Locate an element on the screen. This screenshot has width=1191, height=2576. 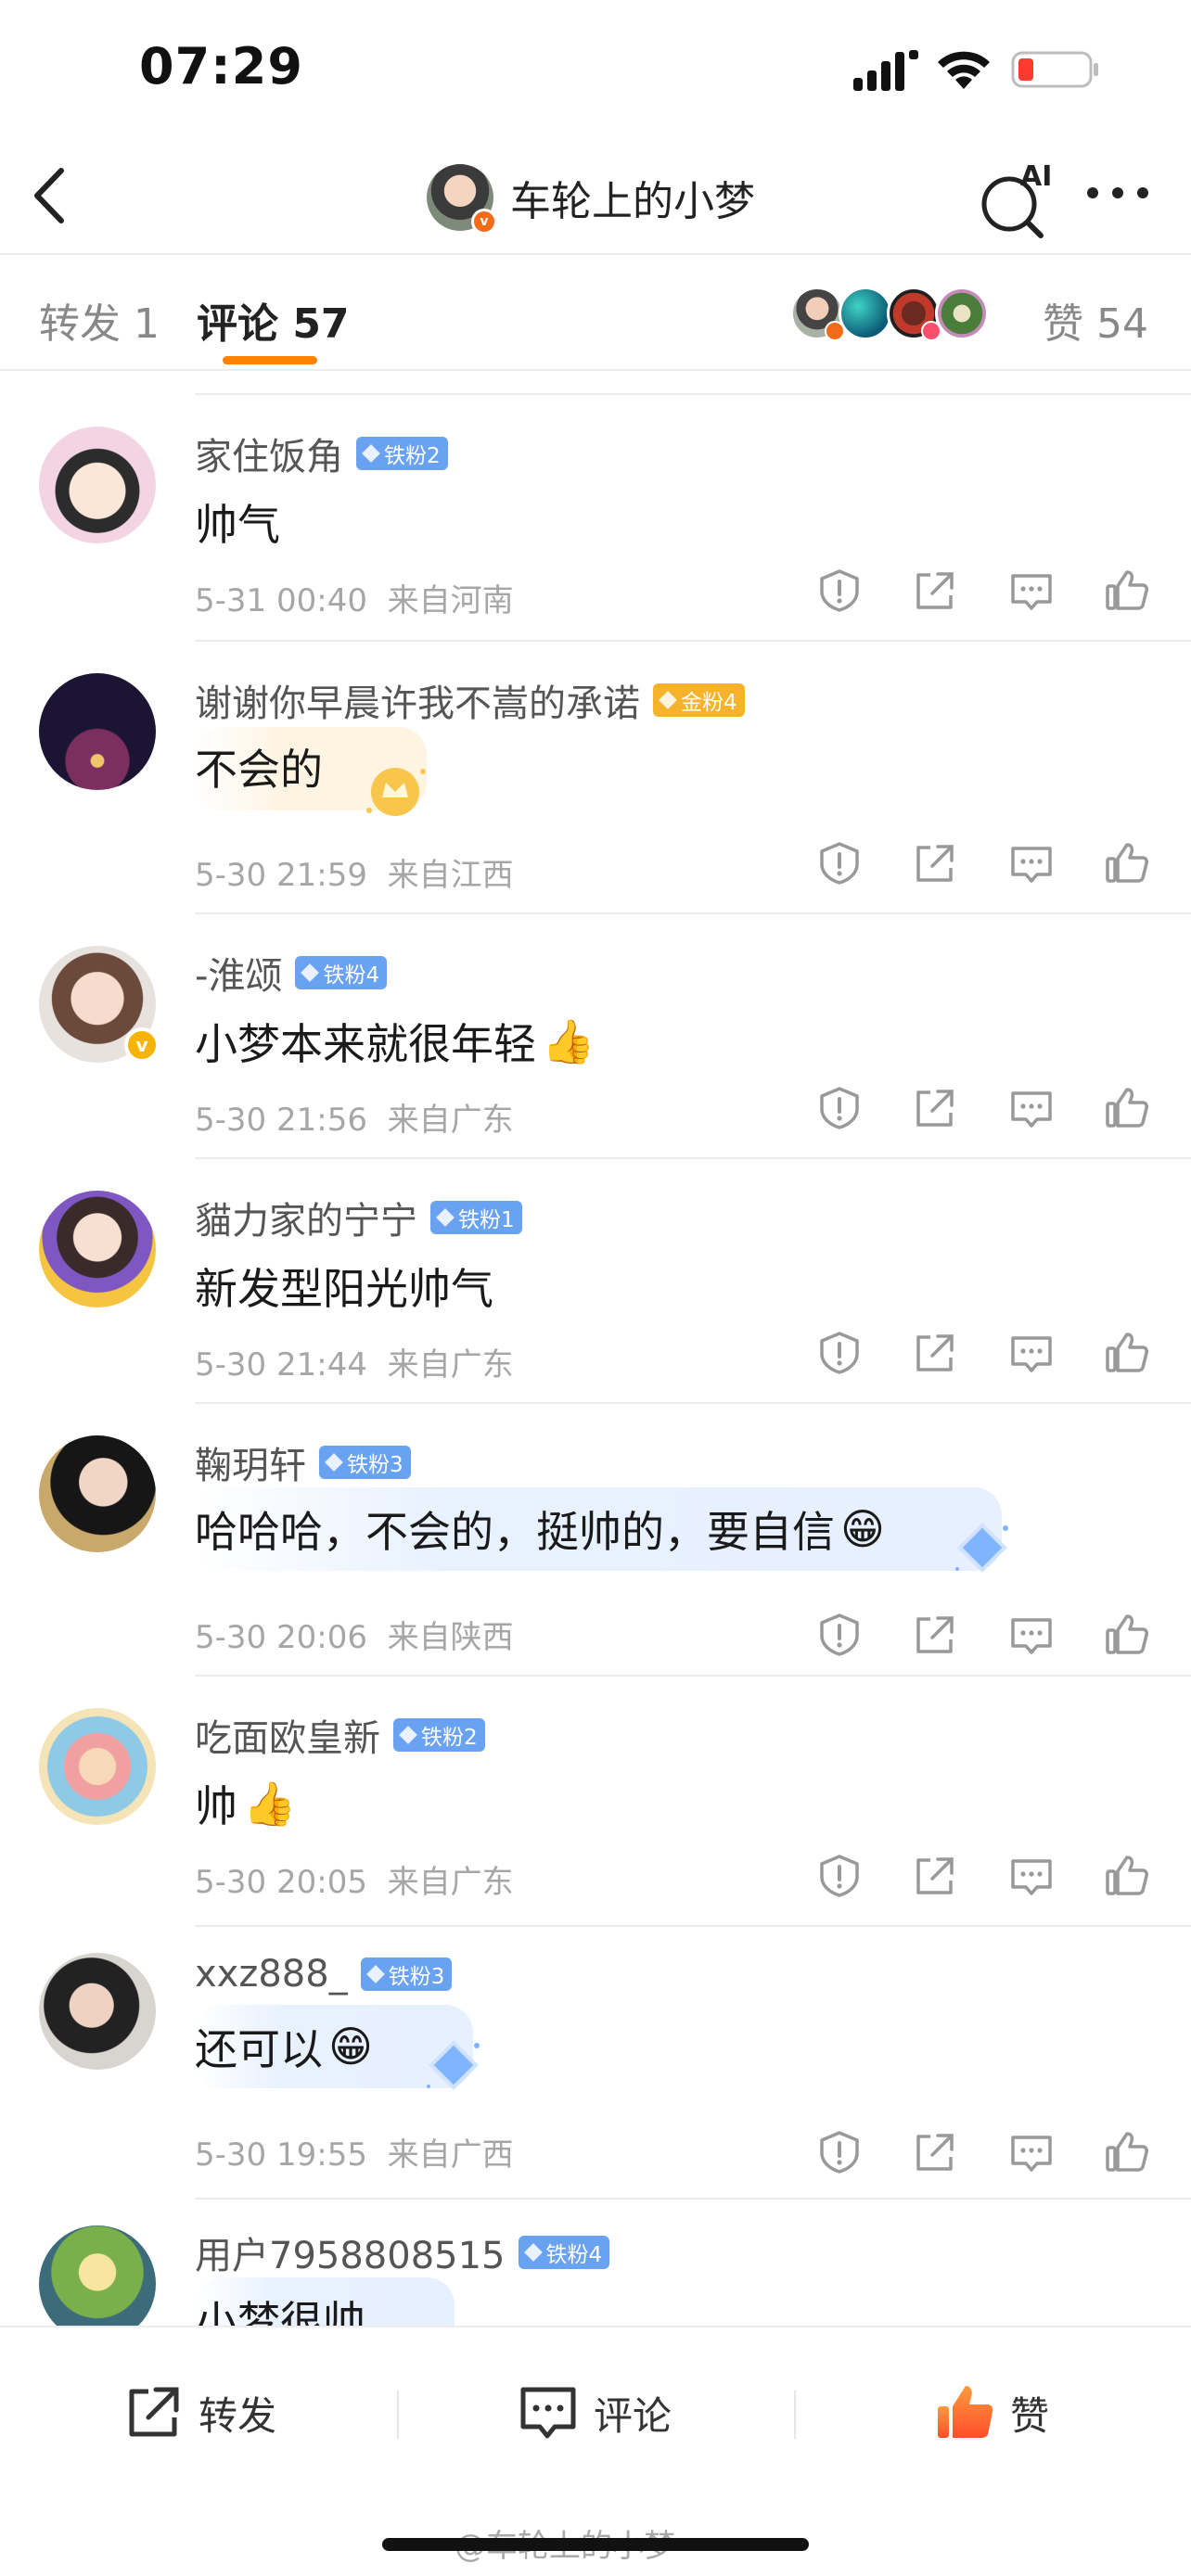
comment-time: 5-30 19:55 is located at coordinates (281, 2155).